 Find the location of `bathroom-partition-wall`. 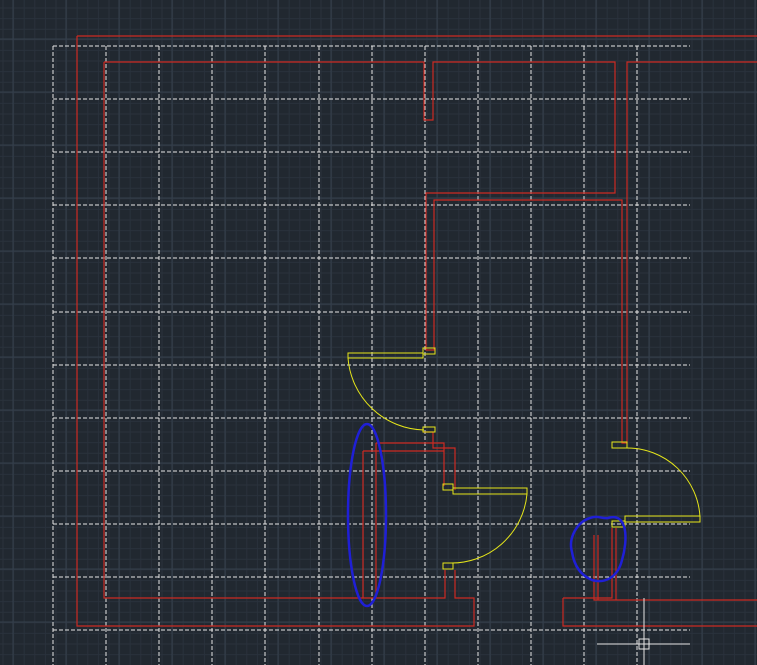

bathroom-partition-wall is located at coordinates (403, 520).